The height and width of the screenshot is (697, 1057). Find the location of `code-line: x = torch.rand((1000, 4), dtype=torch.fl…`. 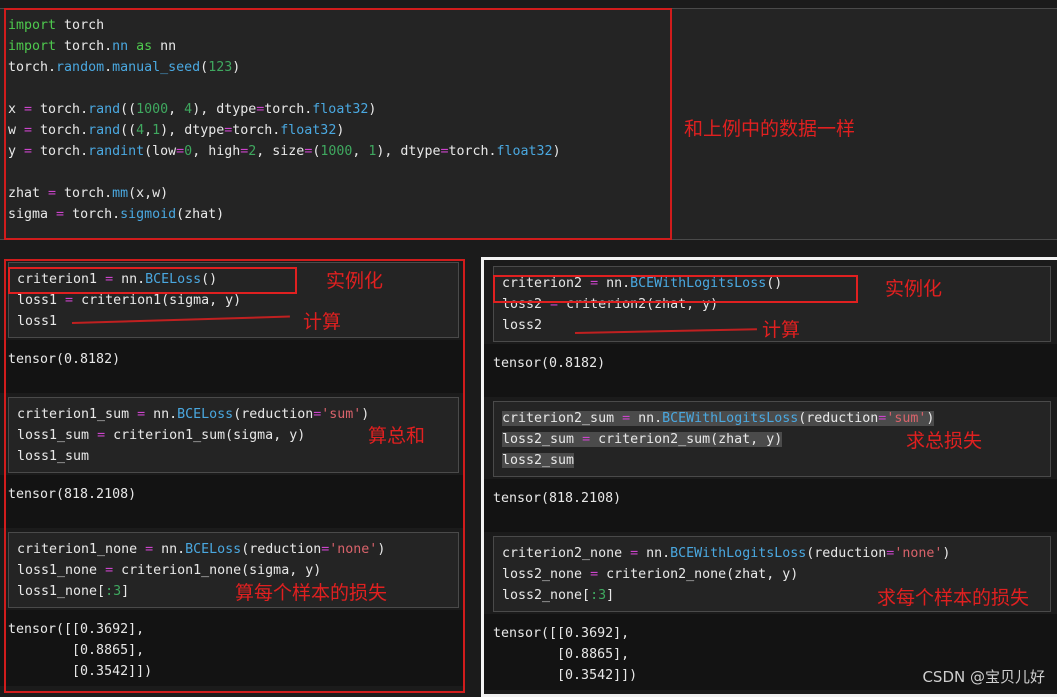

code-line: x = torch.rand((1000, 4), dtype=torch.fl… is located at coordinates (192, 109).